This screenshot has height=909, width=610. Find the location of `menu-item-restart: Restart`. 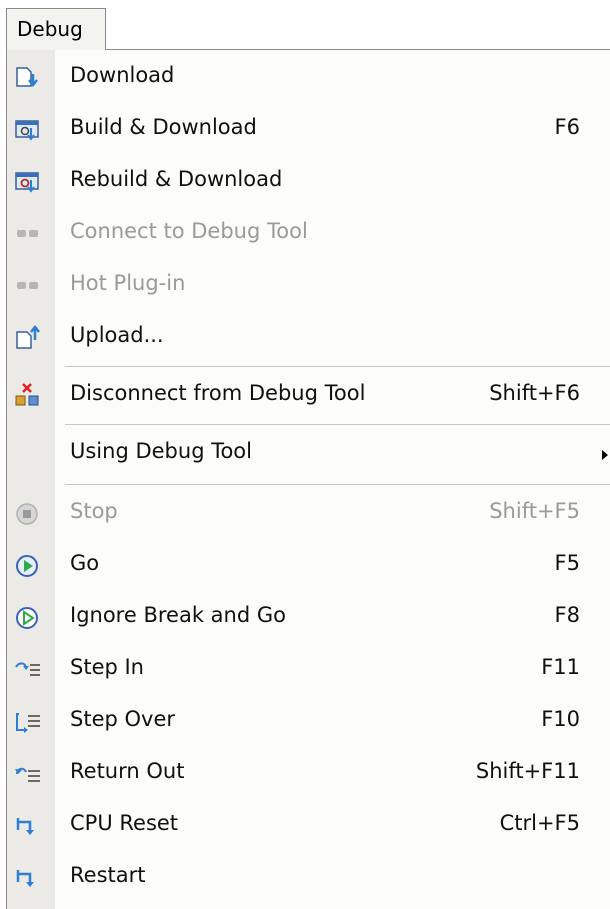

menu-item-restart: Restart is located at coordinates (308, 878).